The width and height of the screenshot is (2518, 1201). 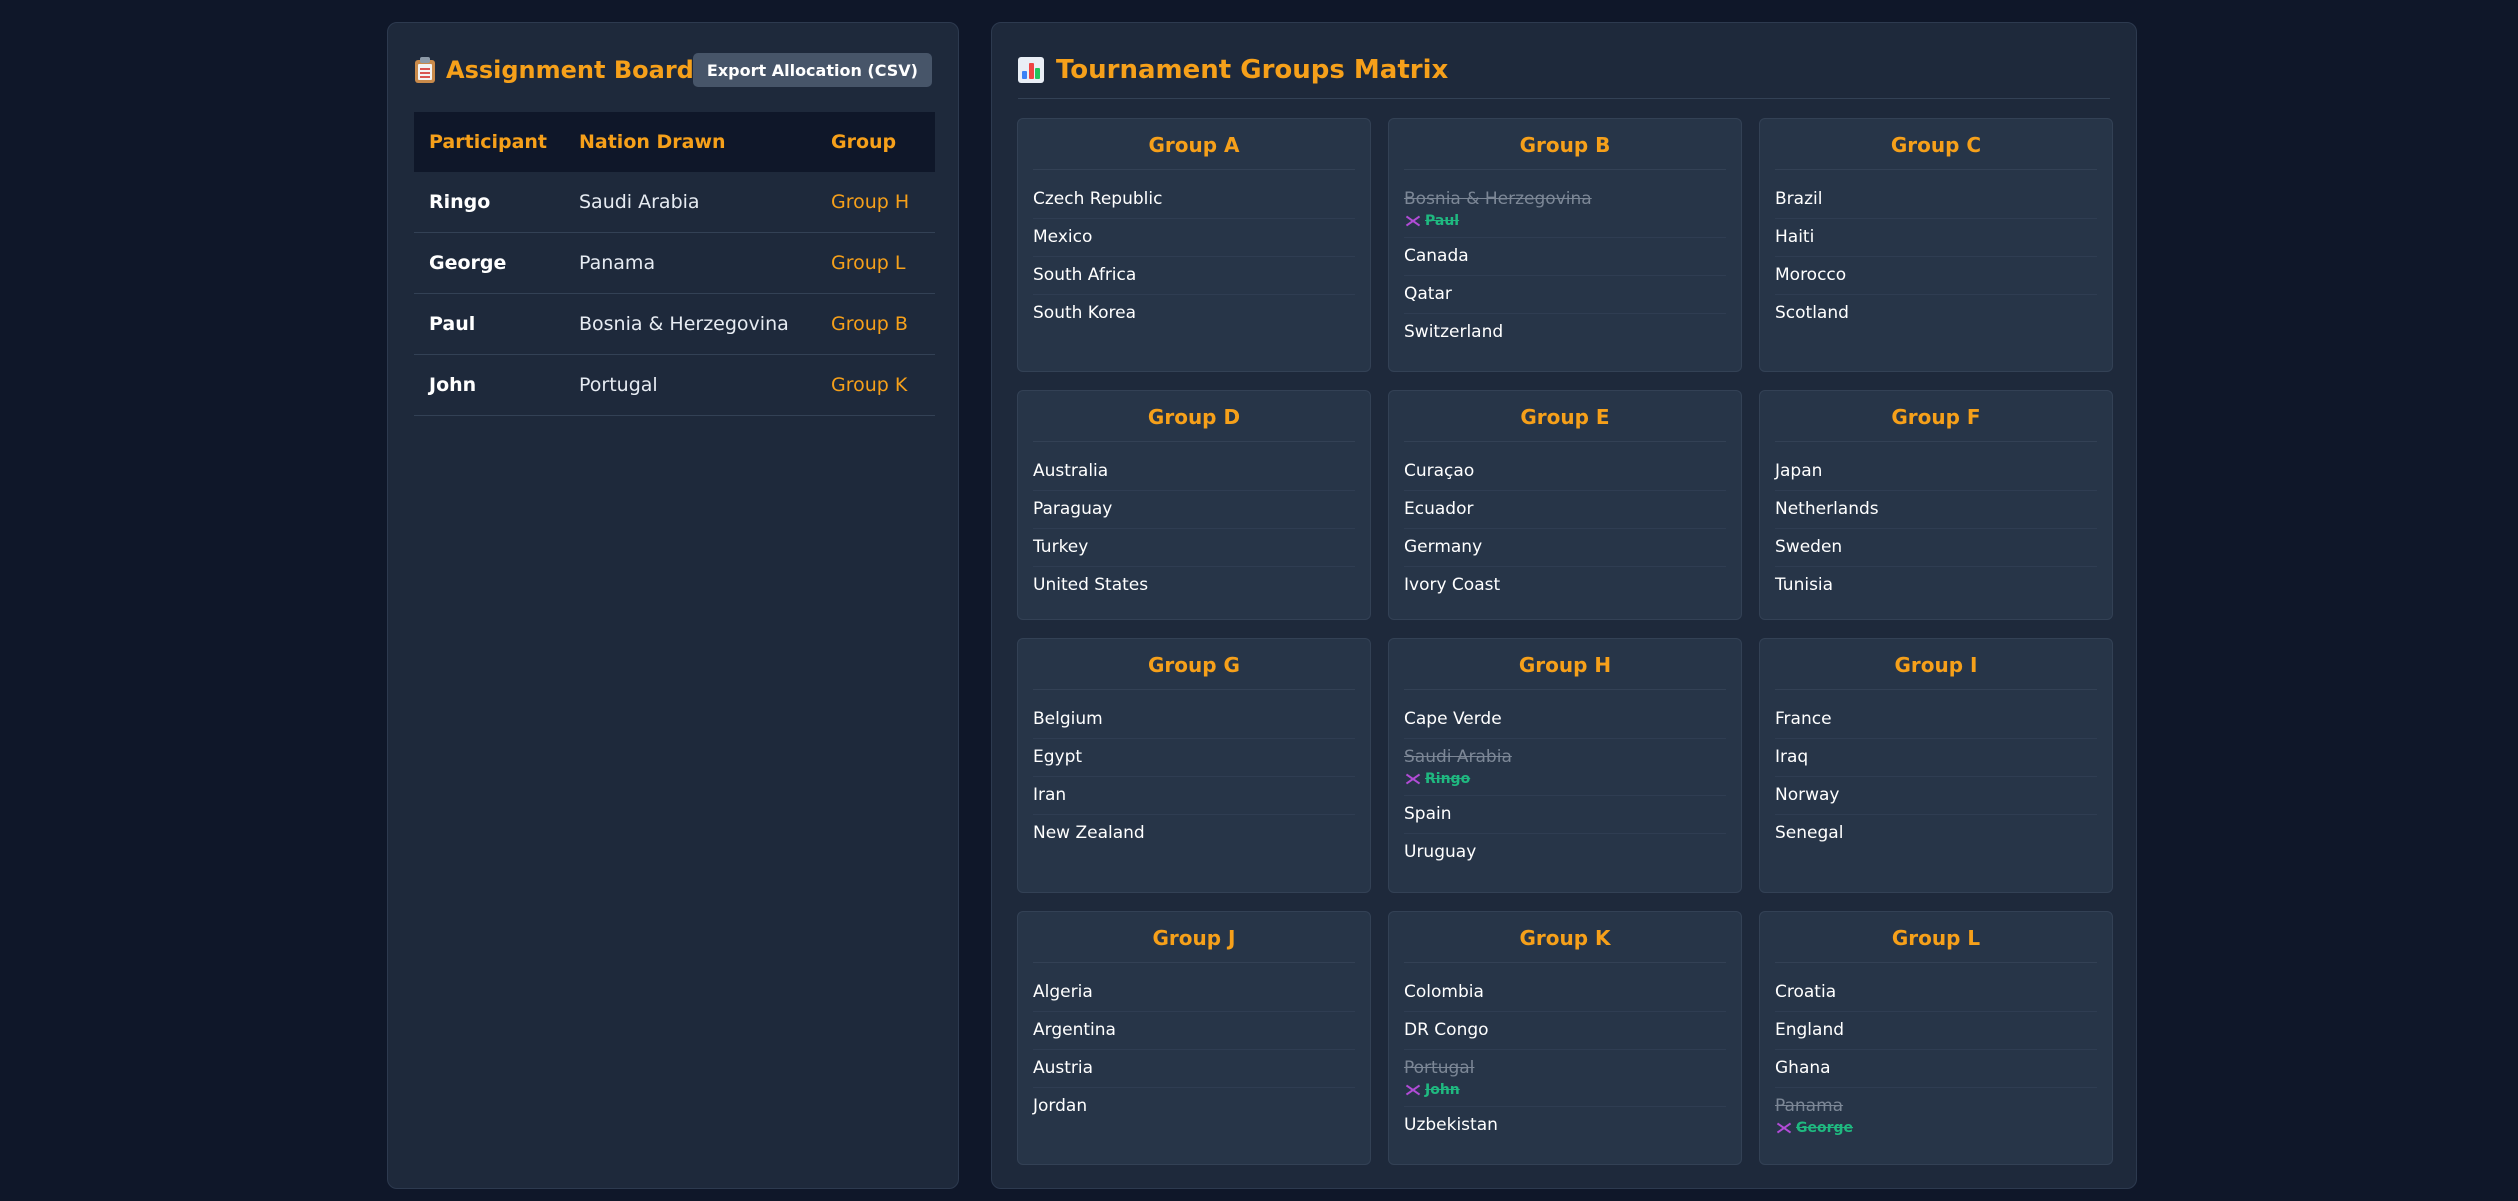 What do you see at coordinates (1565, 1053) in the screenshot?
I see `team-list: Colombia DR Congo Portugal John Uzbekistan` at bounding box center [1565, 1053].